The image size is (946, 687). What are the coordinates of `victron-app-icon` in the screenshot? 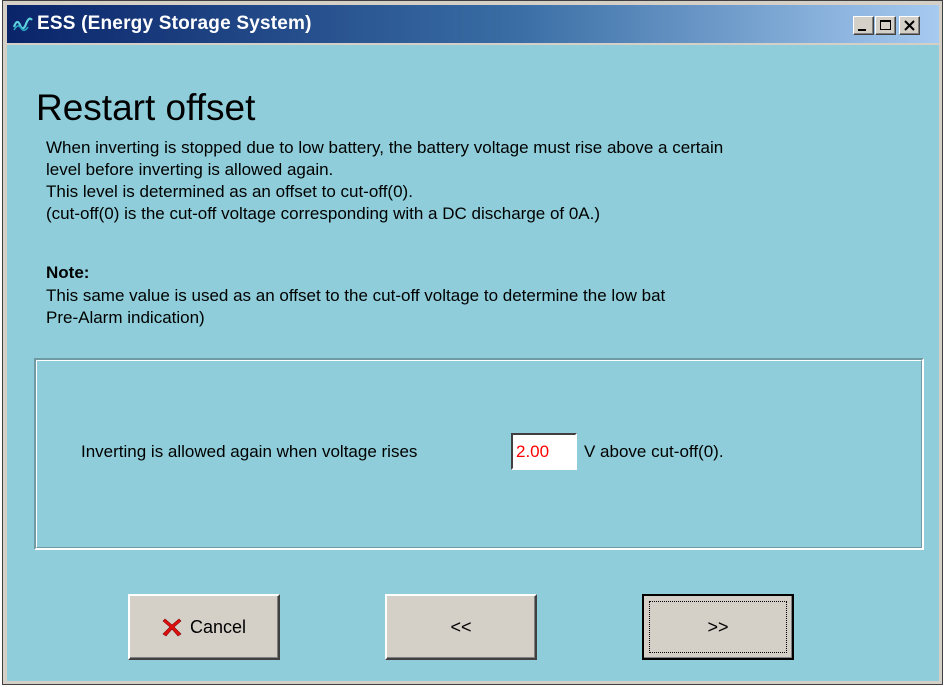 It's located at (22, 24).